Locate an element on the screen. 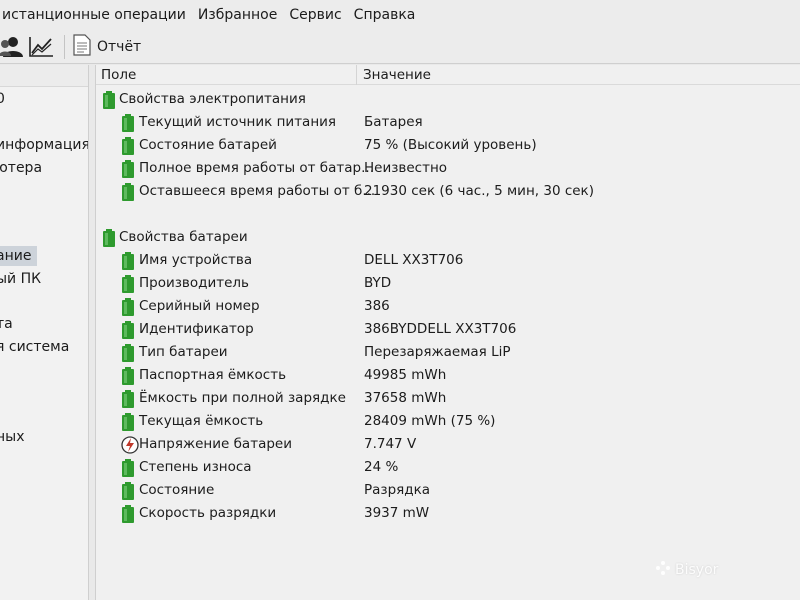 This screenshot has width=800, height=600. menu-service: Сервис is located at coordinates (315, 15).